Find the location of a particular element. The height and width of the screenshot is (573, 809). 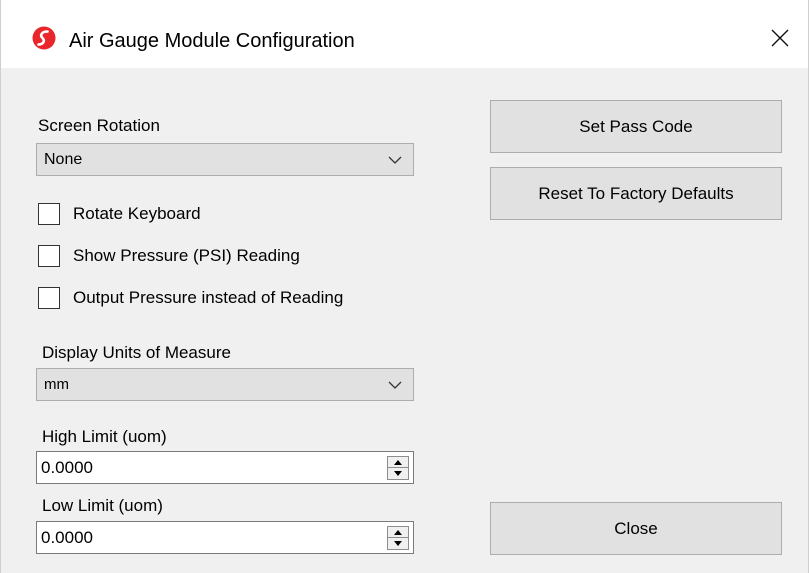

close-button: Close is located at coordinates (636, 528).